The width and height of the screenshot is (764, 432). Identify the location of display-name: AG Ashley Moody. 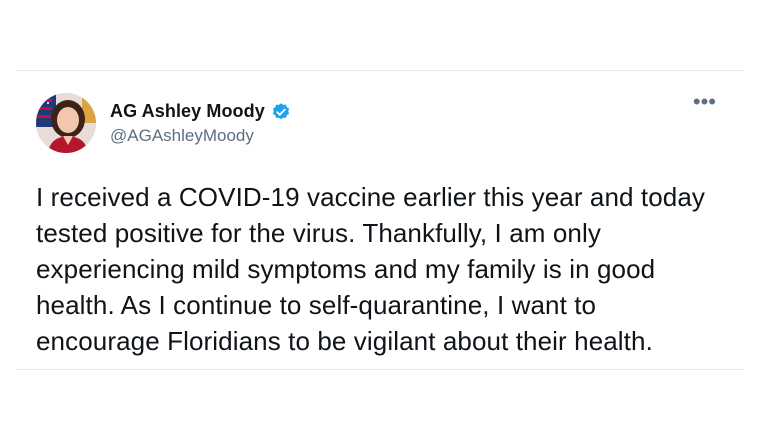
(187, 111).